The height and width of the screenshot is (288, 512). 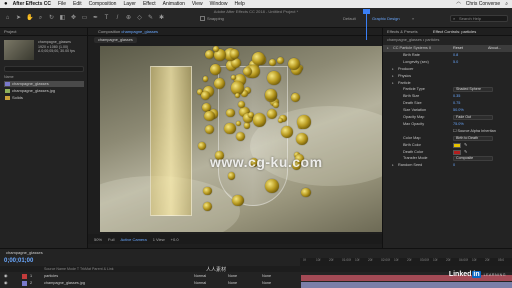 What do you see at coordinates (161, 18) in the screenshot?
I see `puppet-tool-icon: ✱` at bounding box center [161, 18].